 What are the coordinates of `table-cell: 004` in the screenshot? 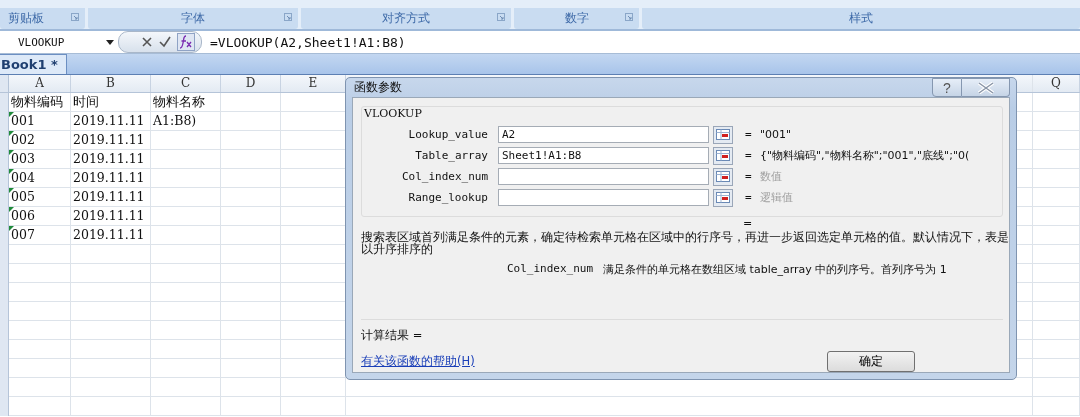 It's located at (40, 178).